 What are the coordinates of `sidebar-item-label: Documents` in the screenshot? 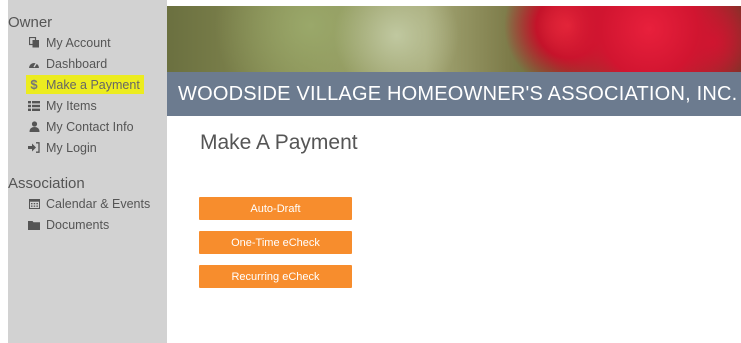 It's located at (78, 224).